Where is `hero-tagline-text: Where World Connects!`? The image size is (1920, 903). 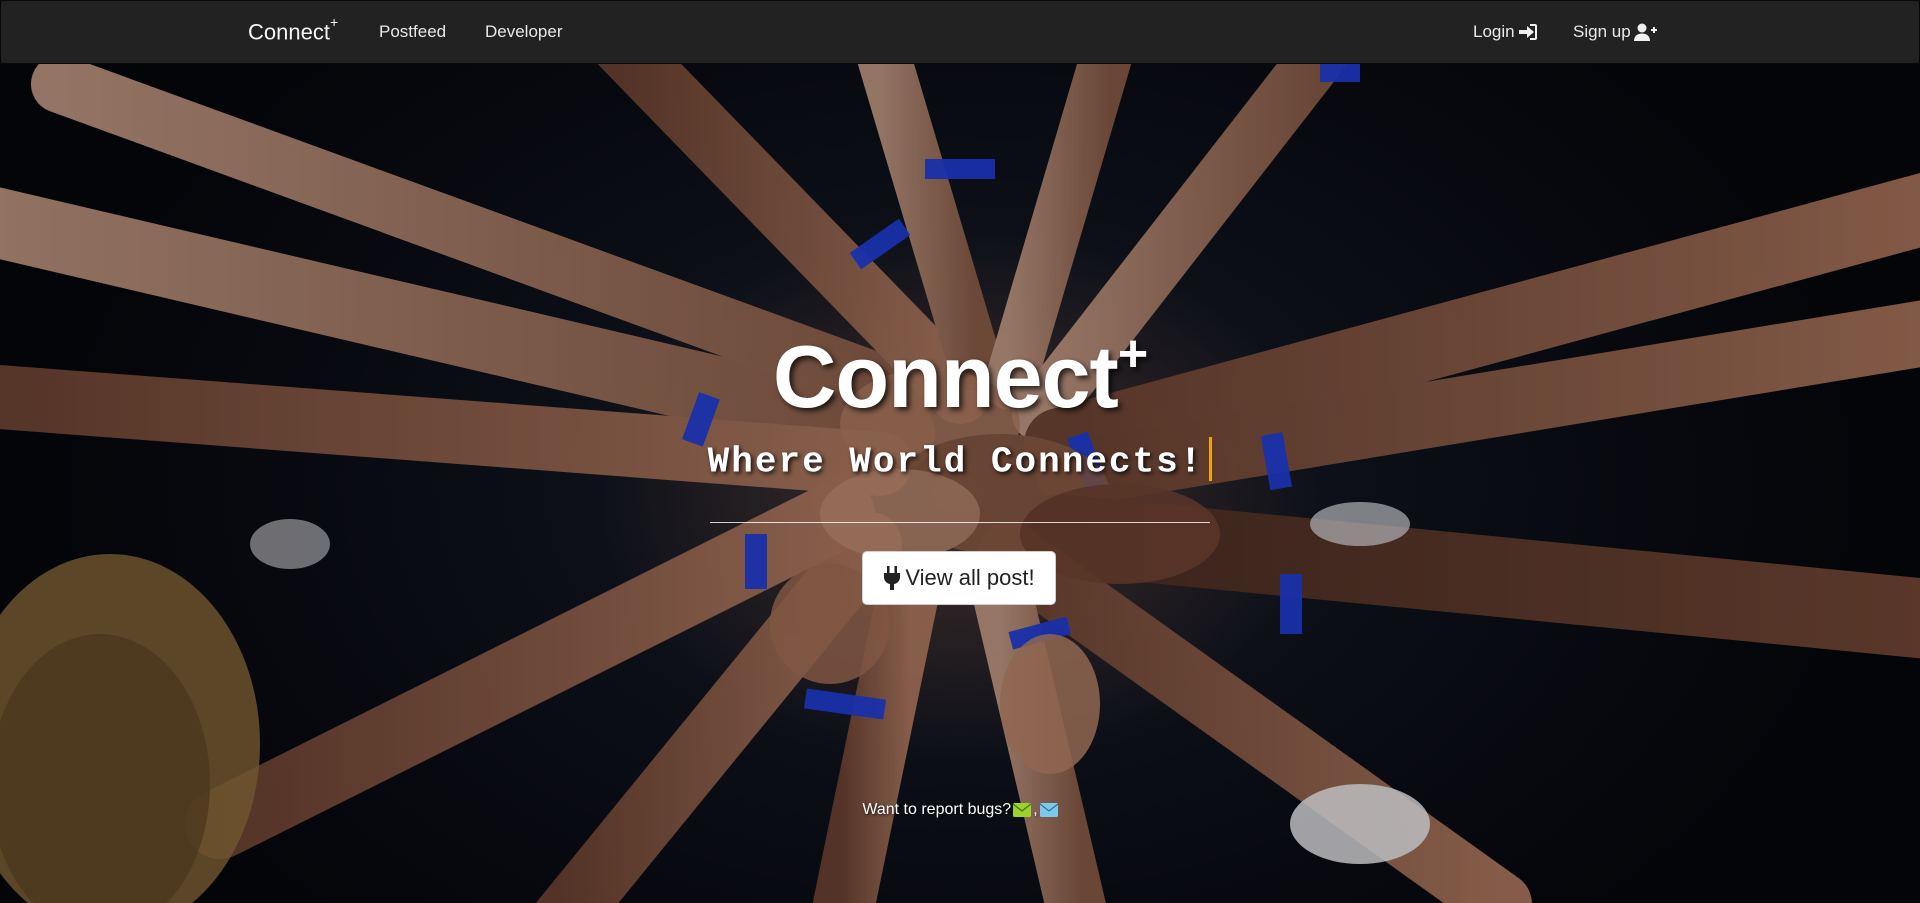 hero-tagline-text: Where World Connects! is located at coordinates (955, 462).